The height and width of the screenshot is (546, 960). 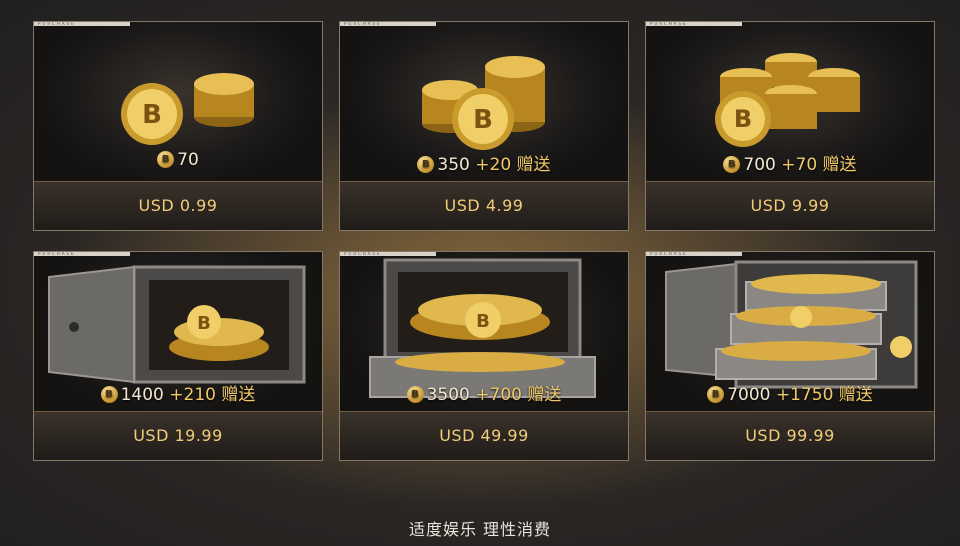 I want to click on package-card-7000: 7000 +1750 赠送 PURCHASE USD 99.99, so click(x=790, y=356).